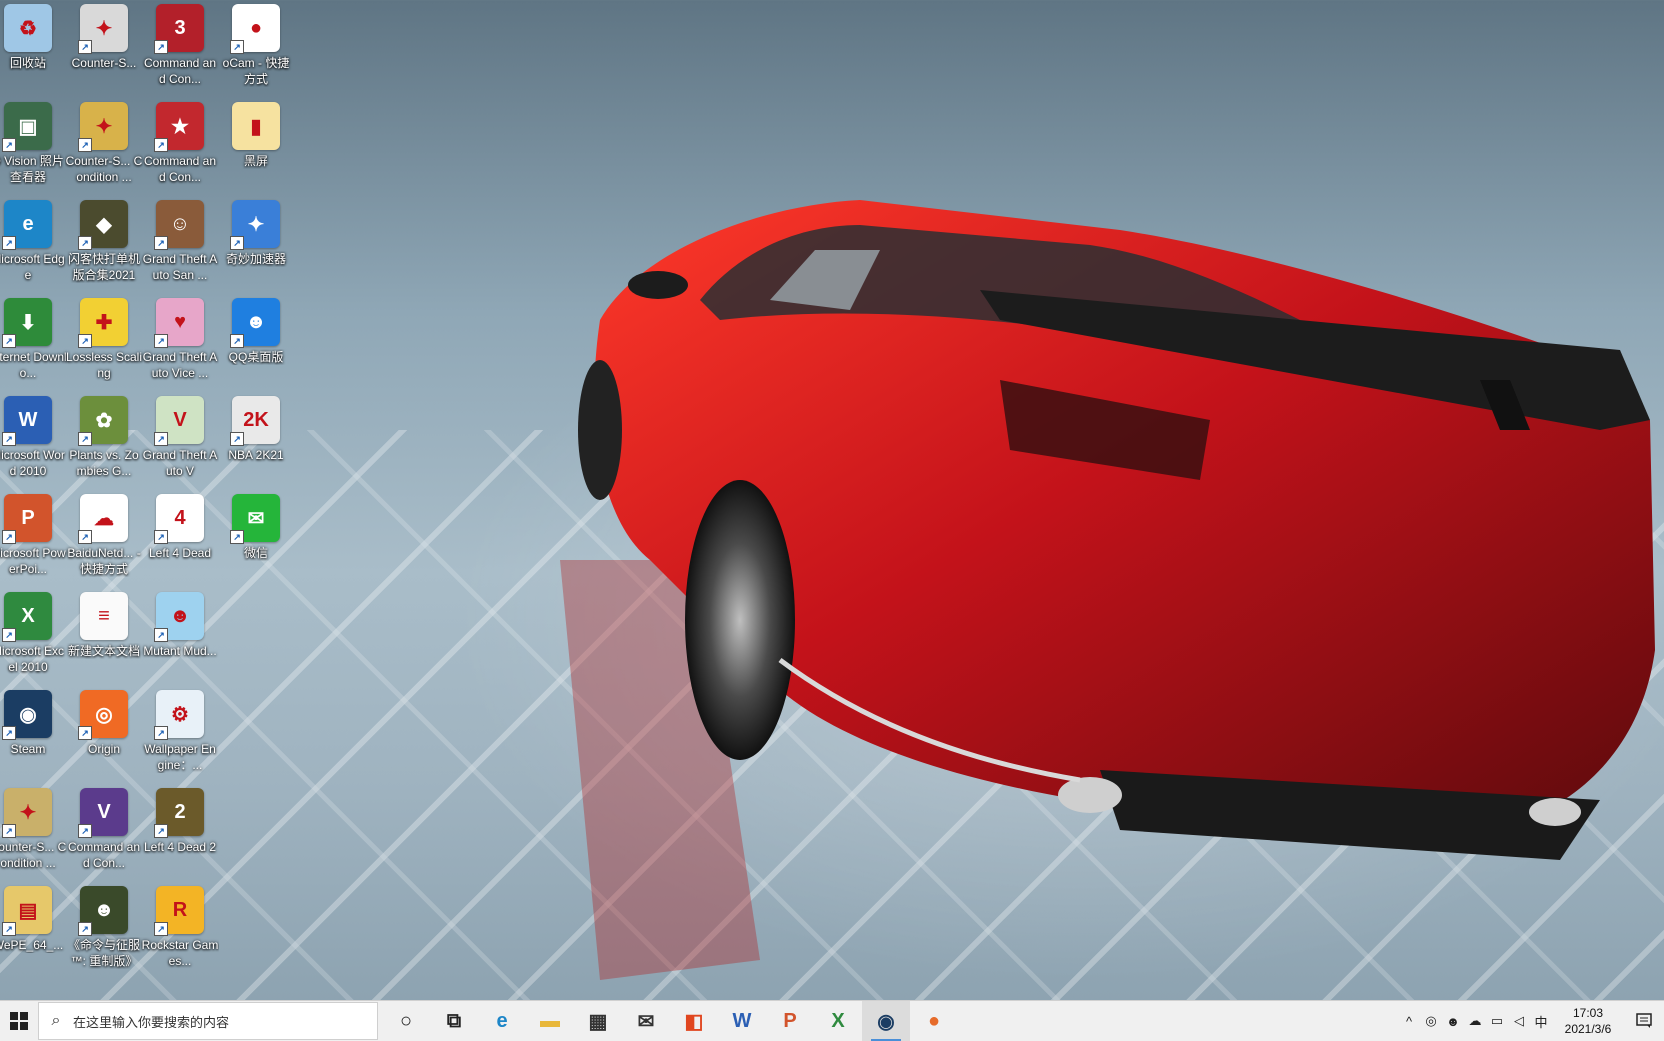 The width and height of the screenshot is (1664, 1041). I want to click on desktop-icon: ☻ ↗ 《命令与征服™: 重制版》, so click(104, 932).